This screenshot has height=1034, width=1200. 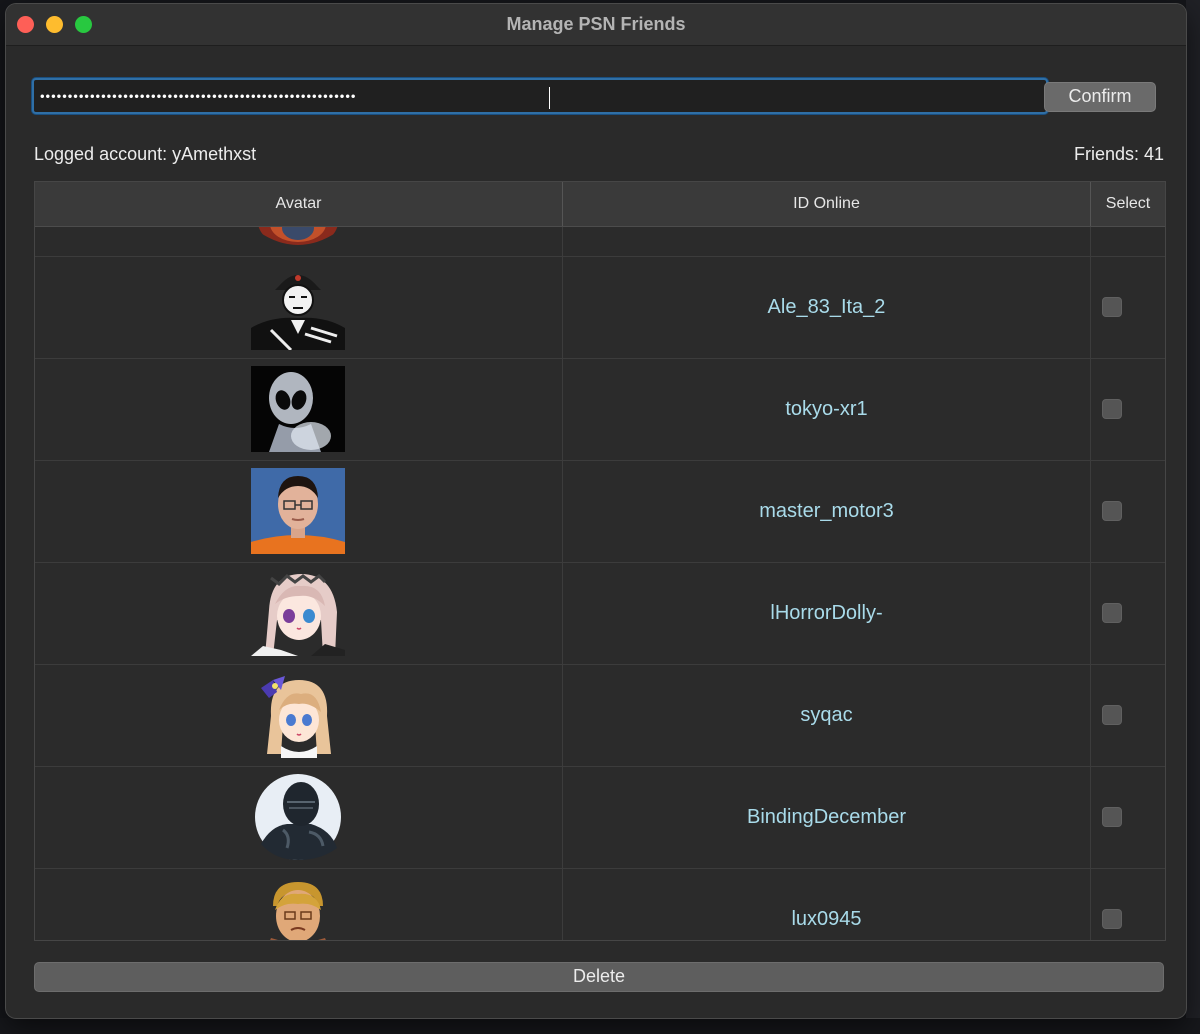 I want to click on anime-girl-bow-avatar, so click(x=298, y=715).